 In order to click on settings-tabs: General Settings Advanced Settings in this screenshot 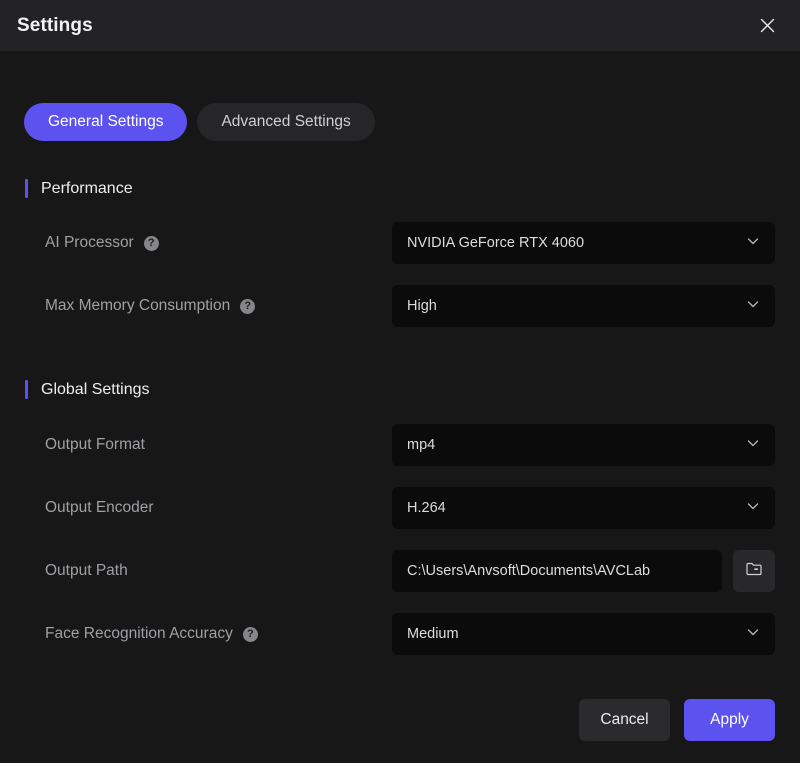, I will do `click(400, 96)`.